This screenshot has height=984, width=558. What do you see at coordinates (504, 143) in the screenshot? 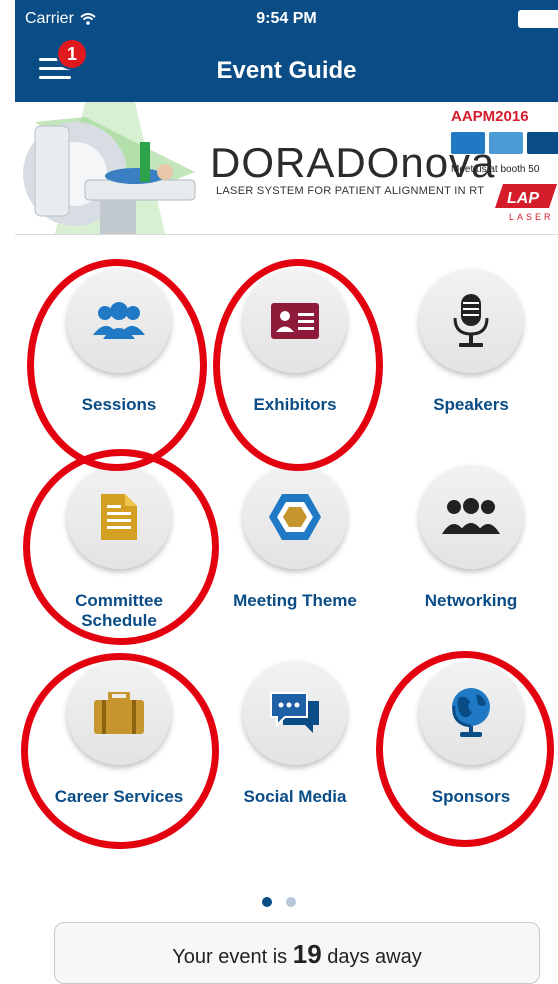
I see `aapm-strip` at bounding box center [504, 143].